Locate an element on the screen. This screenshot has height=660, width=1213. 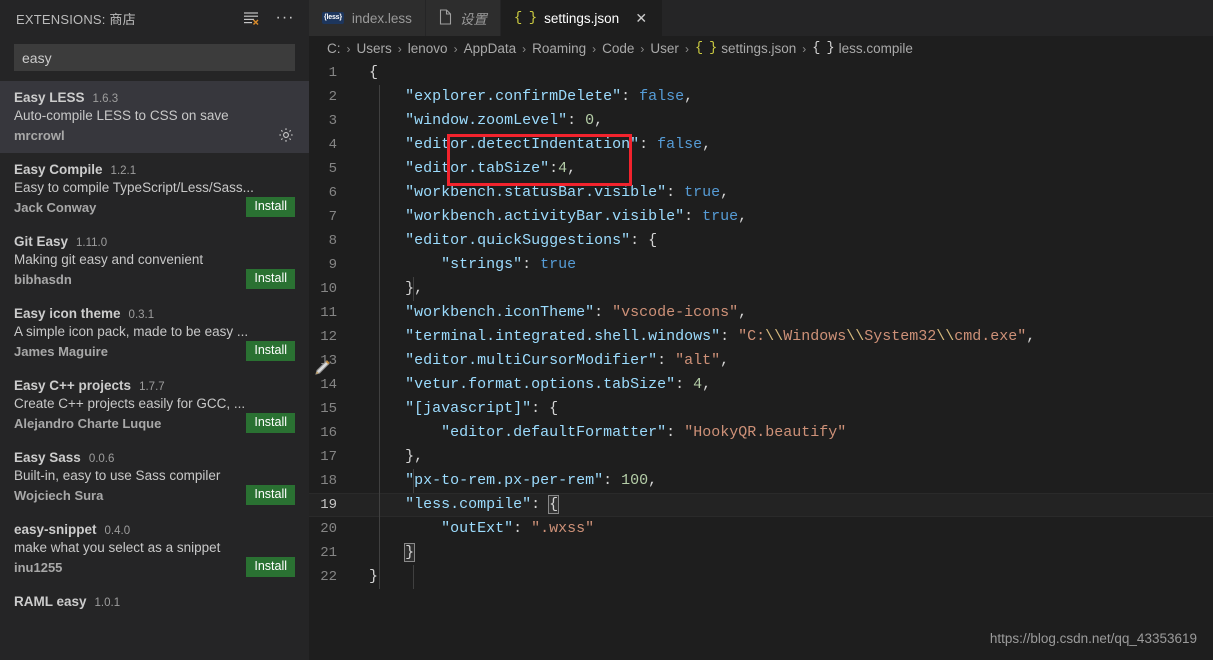
code-text: "vetur.format.options.tabSize": 4, is located at coordinates (535, 385).